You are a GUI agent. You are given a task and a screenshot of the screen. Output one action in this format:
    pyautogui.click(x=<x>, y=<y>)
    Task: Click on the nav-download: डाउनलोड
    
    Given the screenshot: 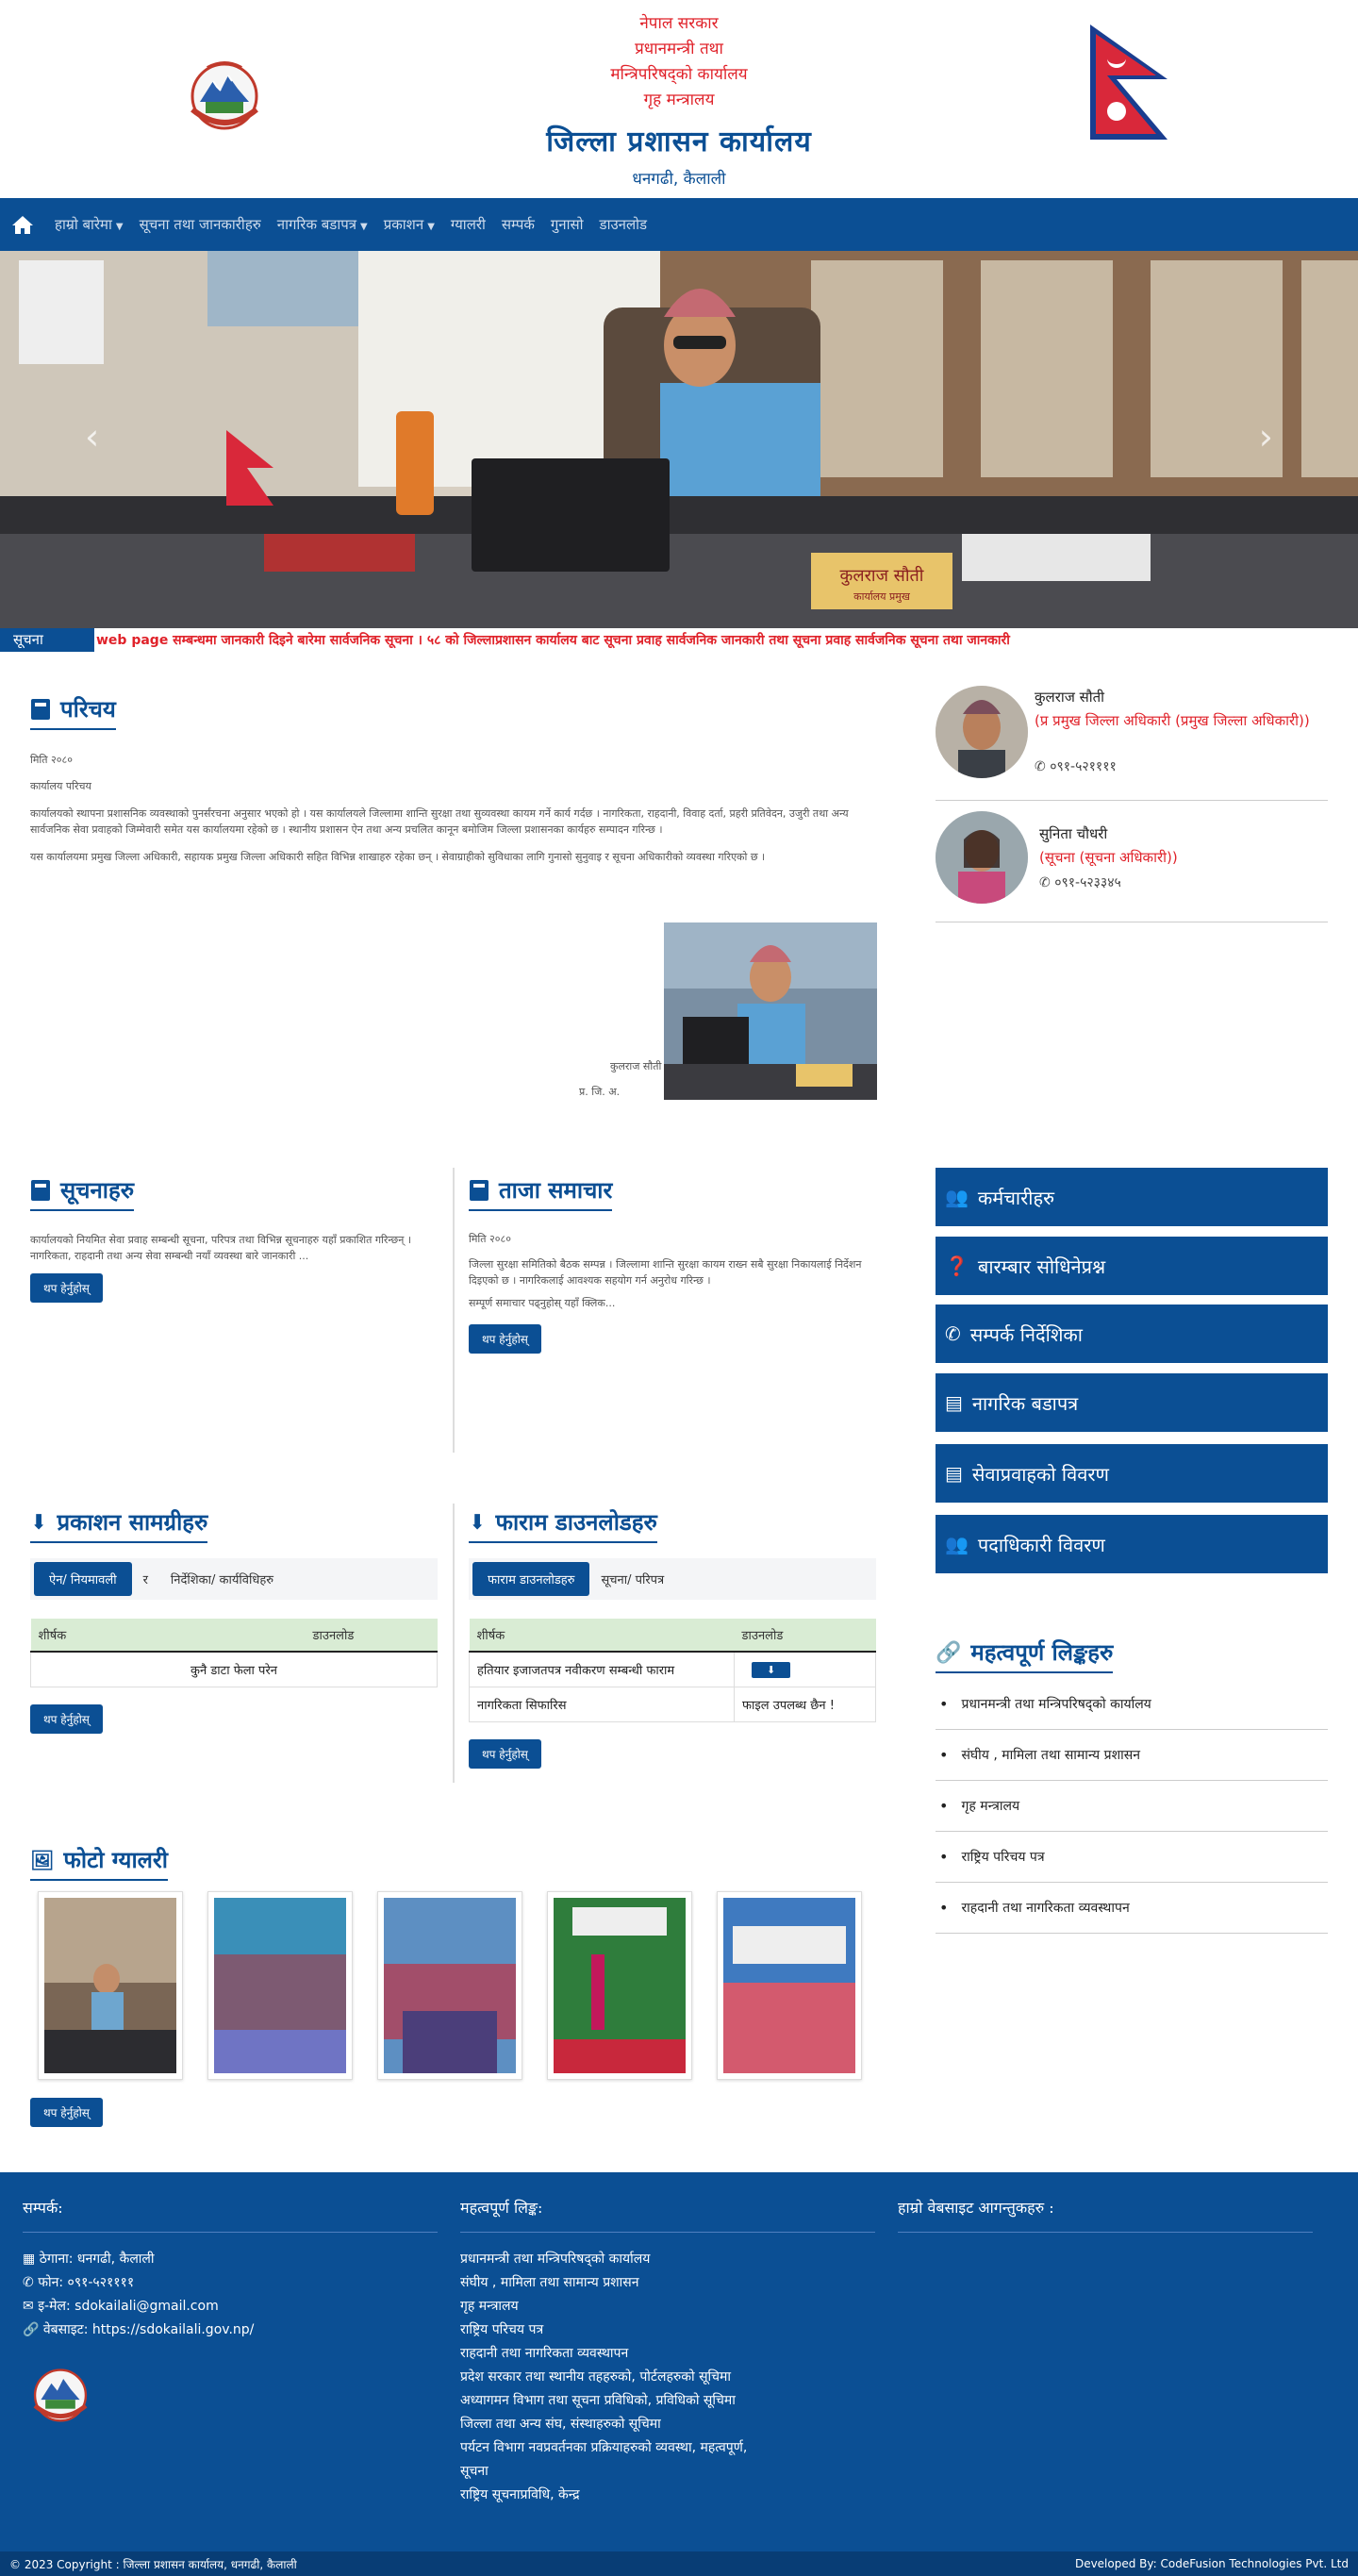 What is the action you would take?
    pyautogui.click(x=624, y=224)
    